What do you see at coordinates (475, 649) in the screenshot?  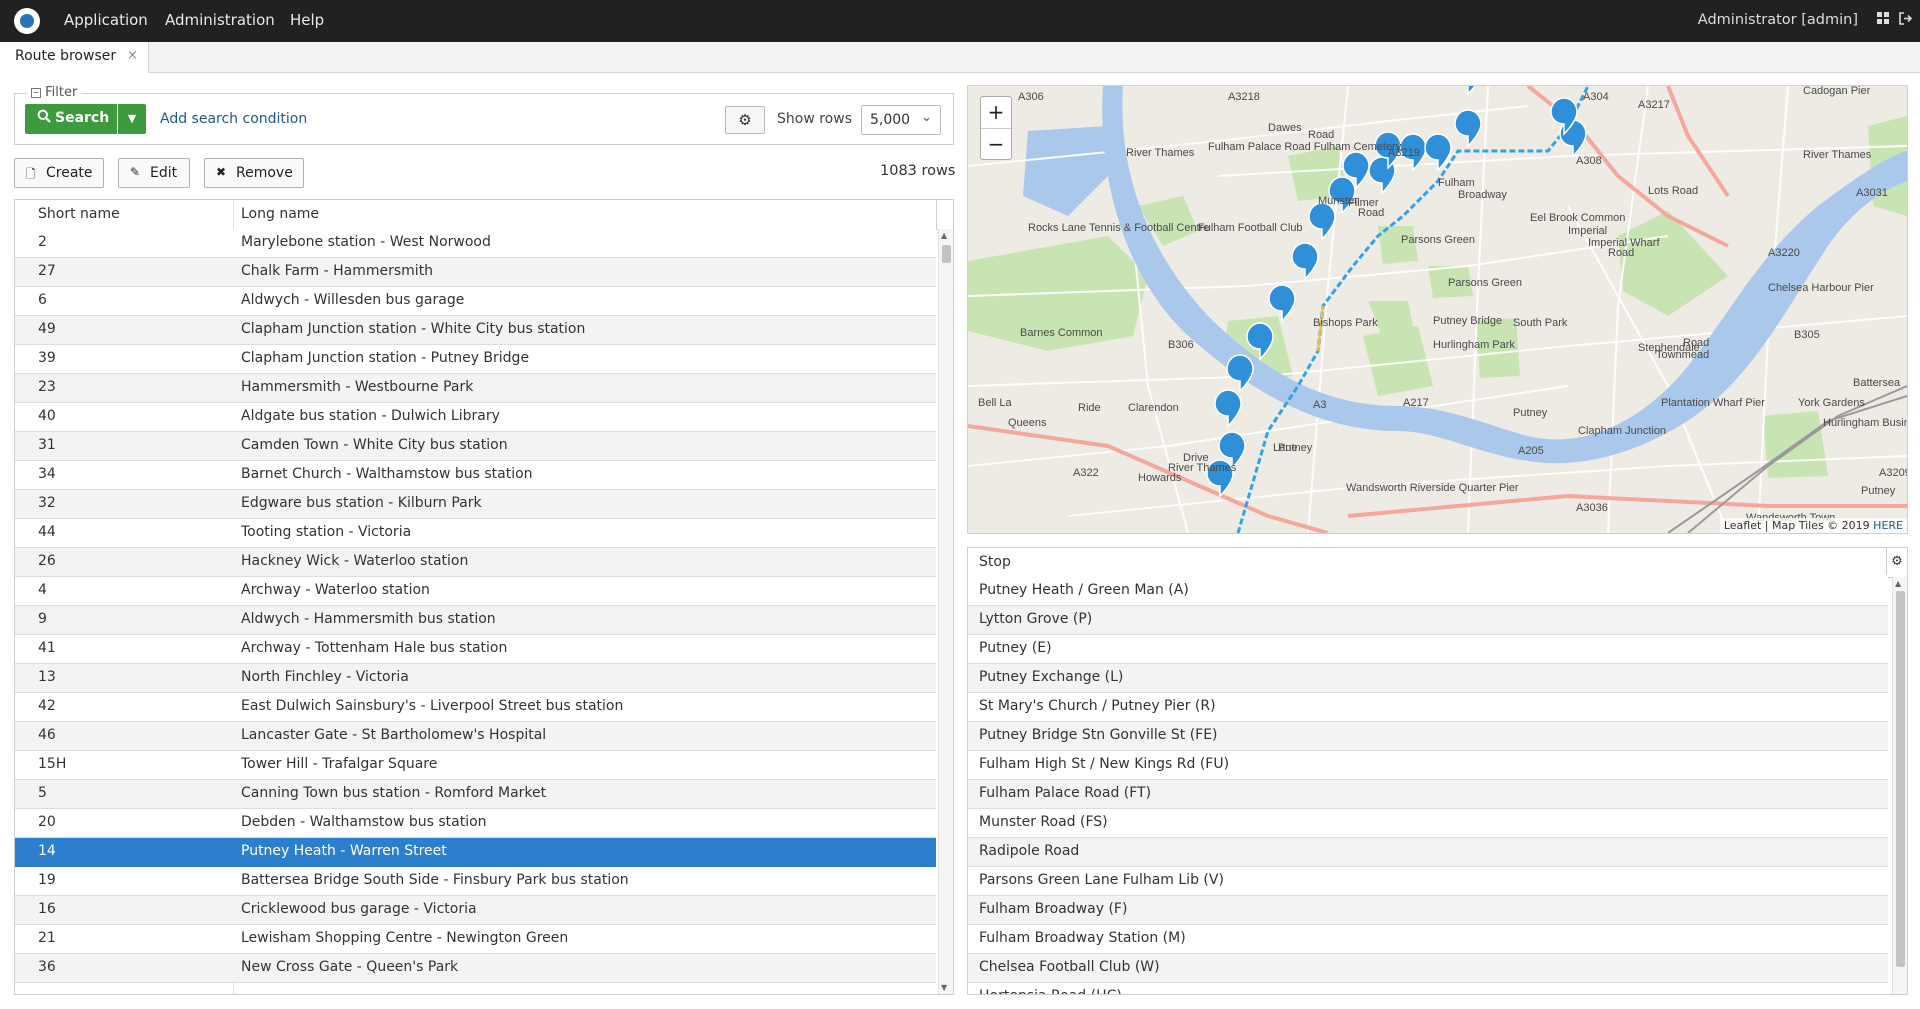 I see `table-row: 41 Archway - Tottenham Hale bus station` at bounding box center [475, 649].